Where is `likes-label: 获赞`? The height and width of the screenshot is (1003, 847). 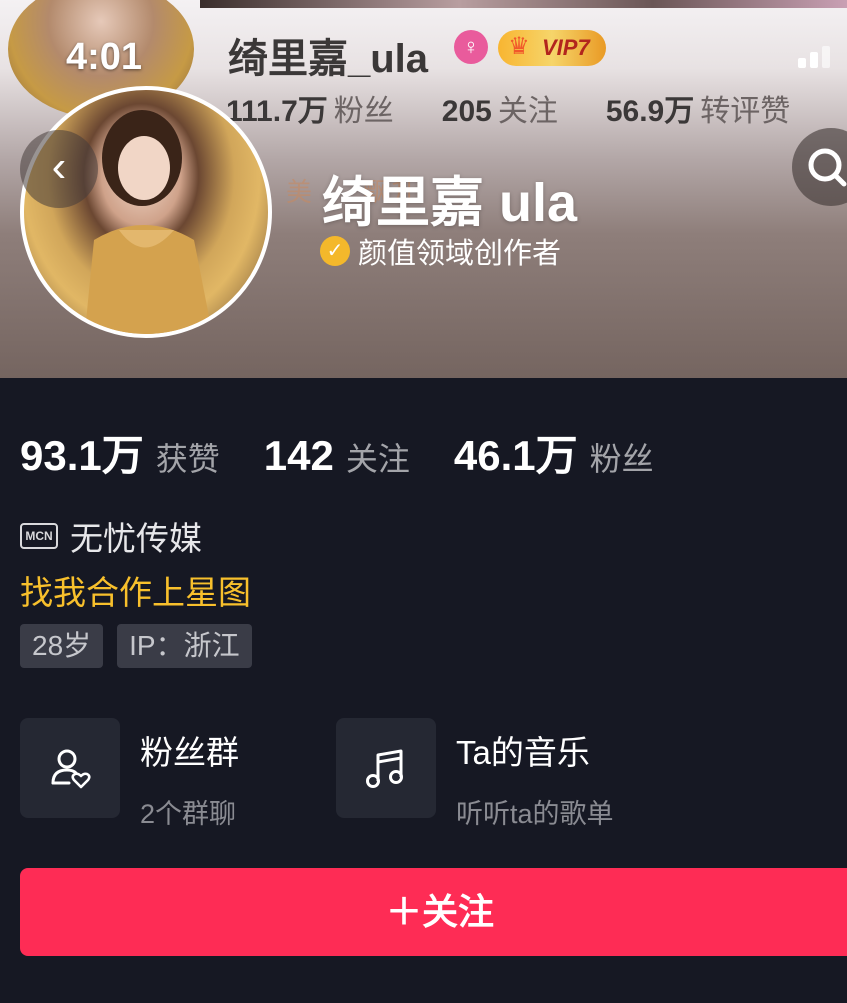
likes-label: 获赞 is located at coordinates (188, 457).